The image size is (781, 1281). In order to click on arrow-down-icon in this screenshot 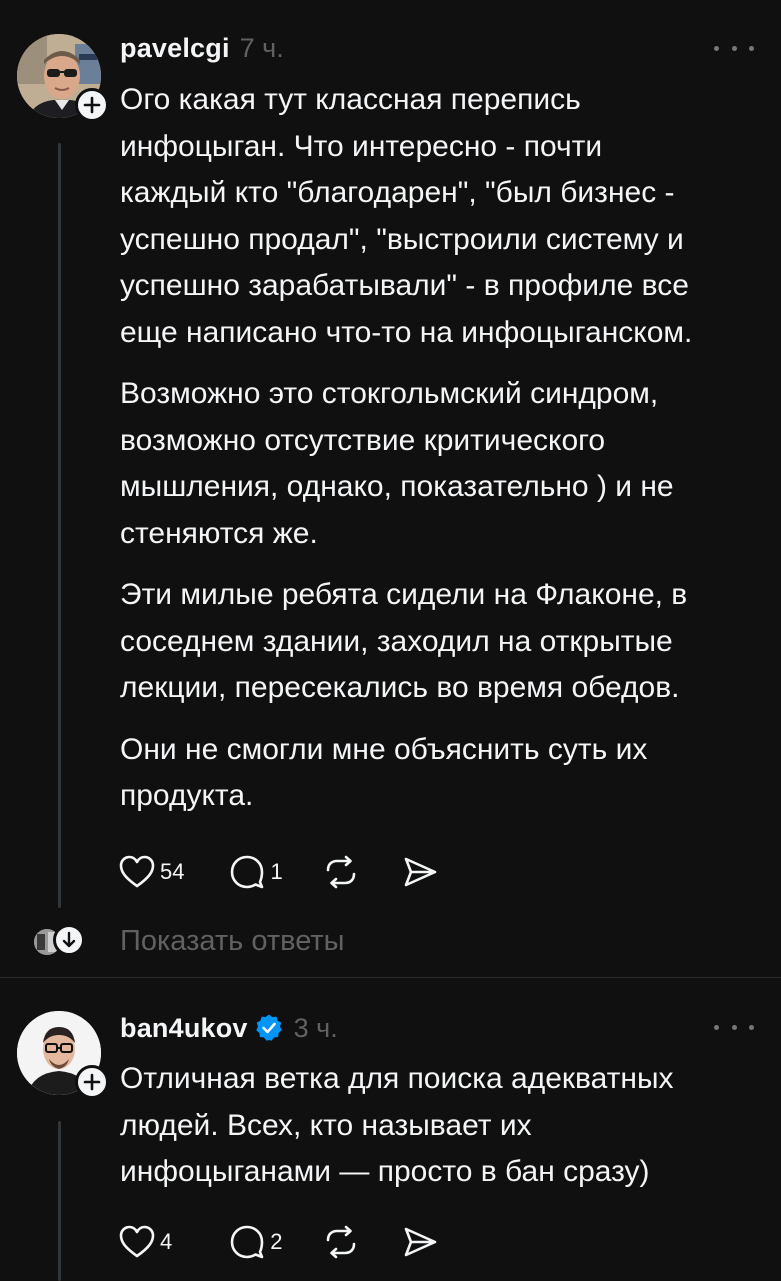, I will do `click(69, 939)`.